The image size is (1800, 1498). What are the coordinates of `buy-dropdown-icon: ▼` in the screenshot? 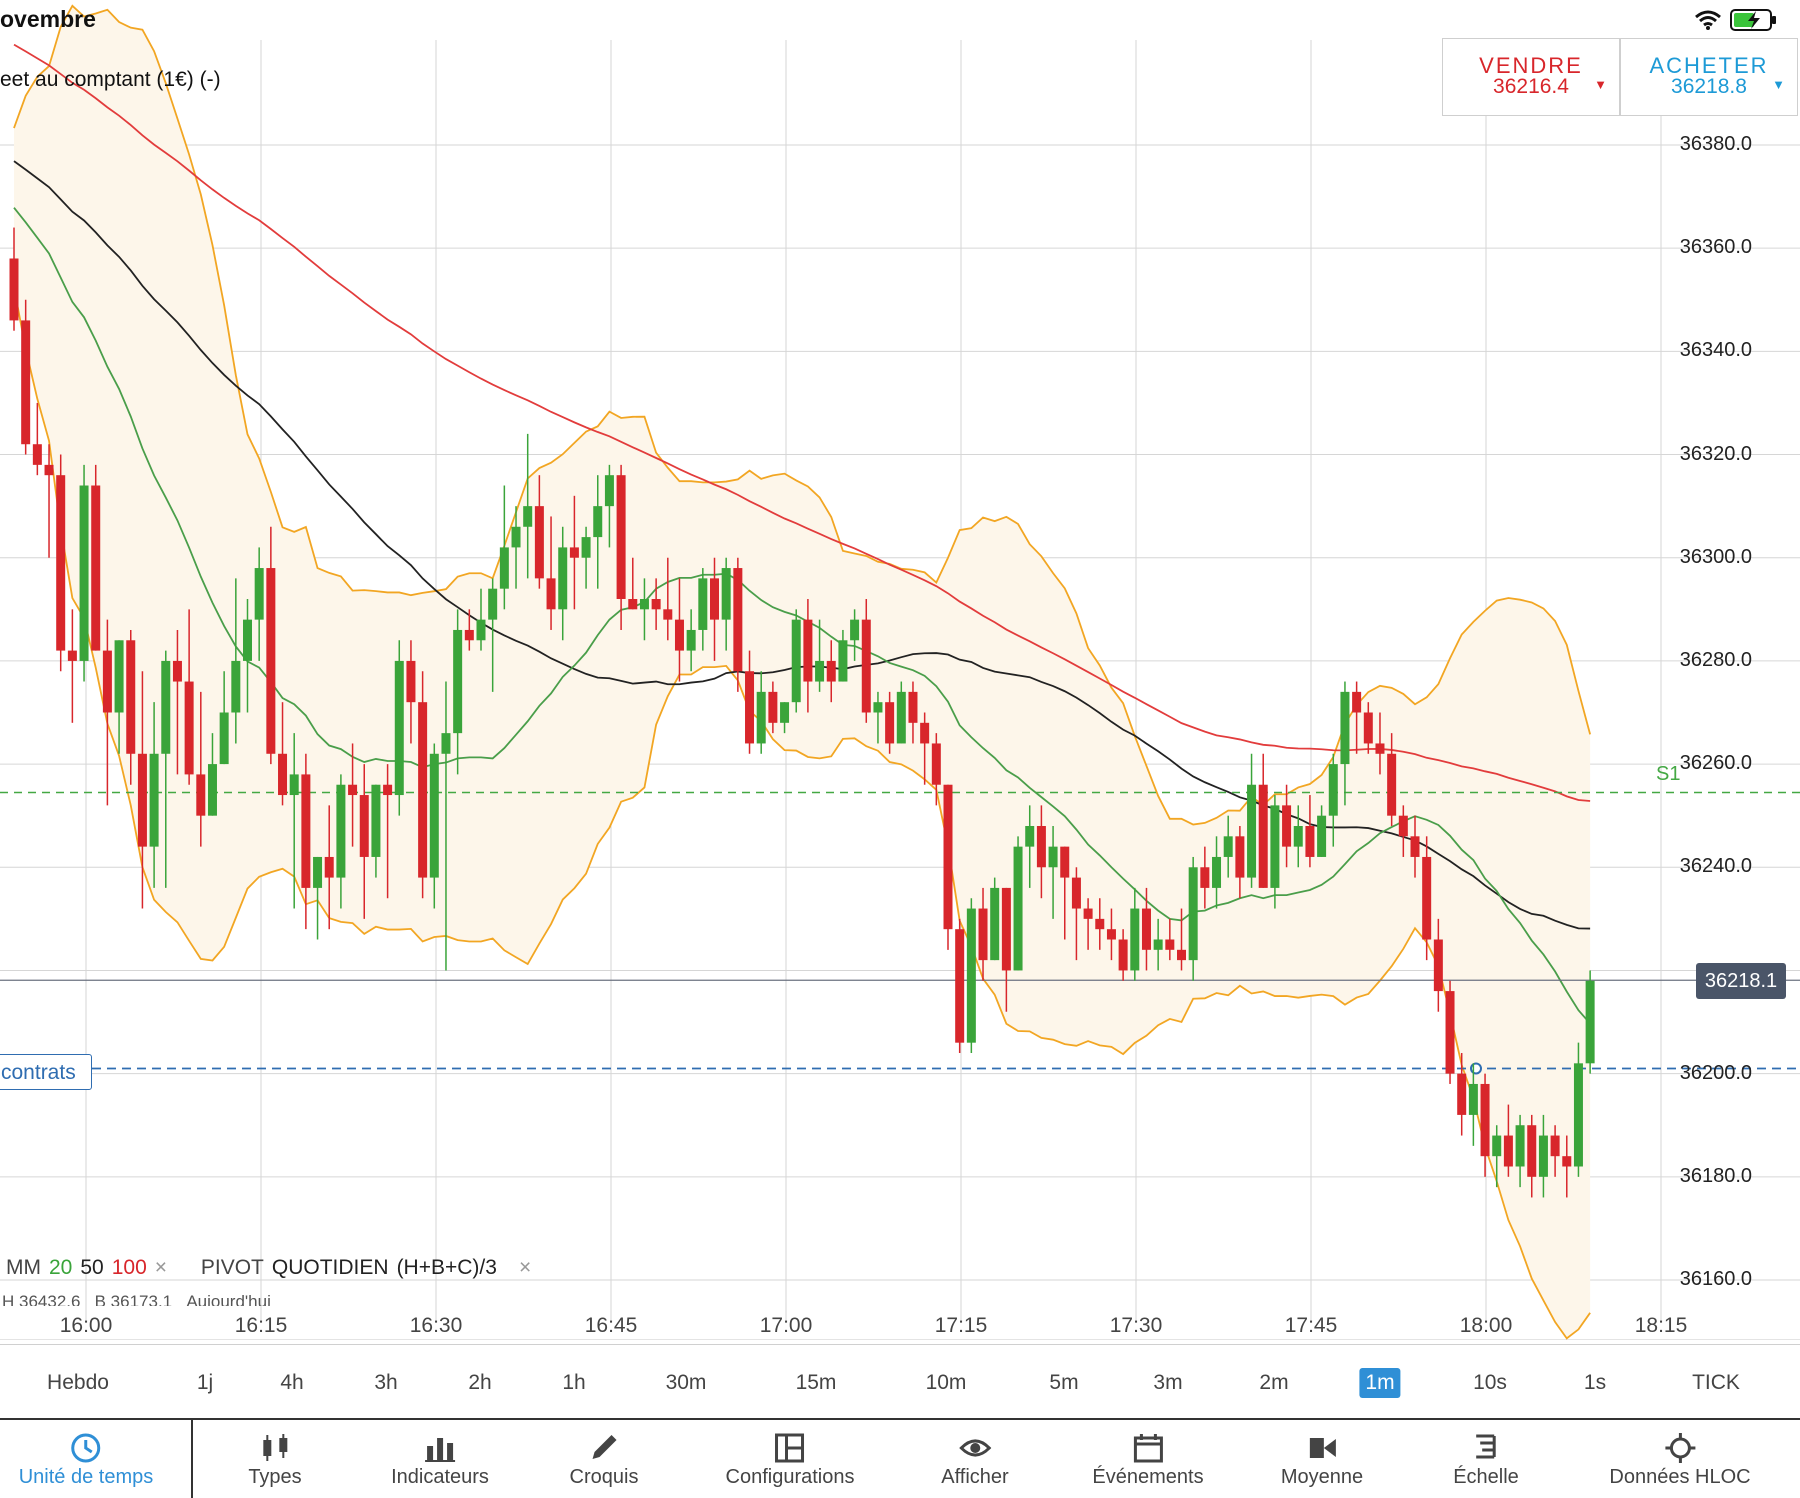 It's located at (1778, 84).